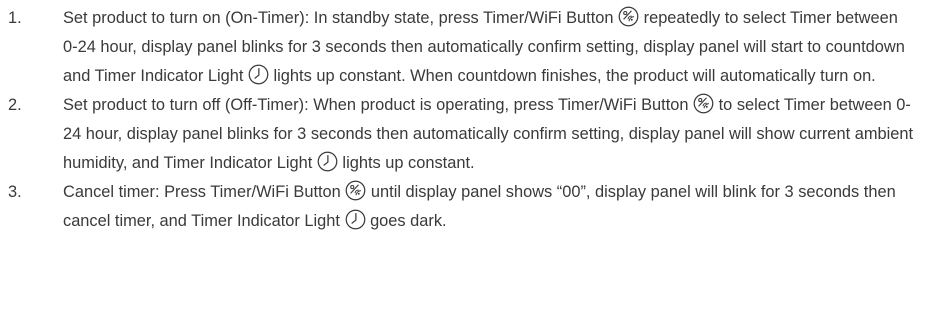 The height and width of the screenshot is (322, 926). I want to click on list-item-number: 1., so click(15, 18).